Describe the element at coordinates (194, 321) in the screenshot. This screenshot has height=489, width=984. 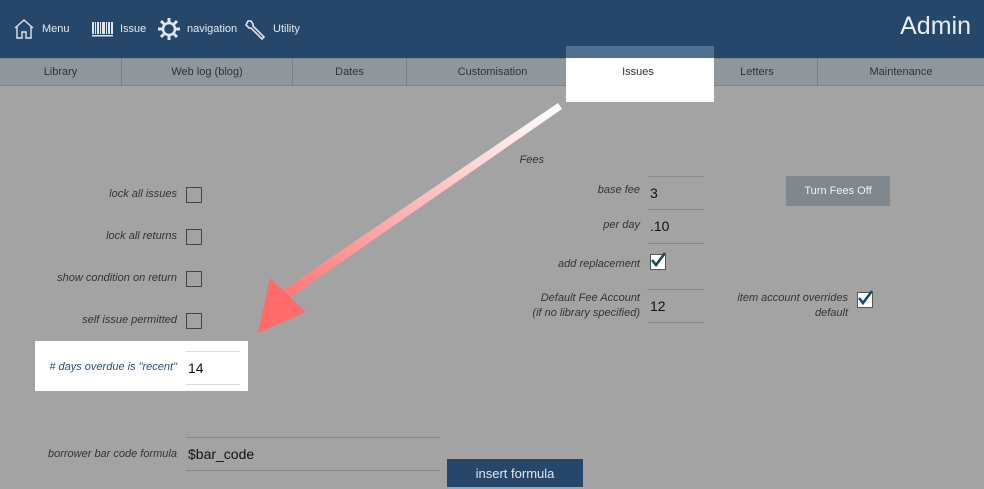
I see `self-issue-checkbox` at that location.